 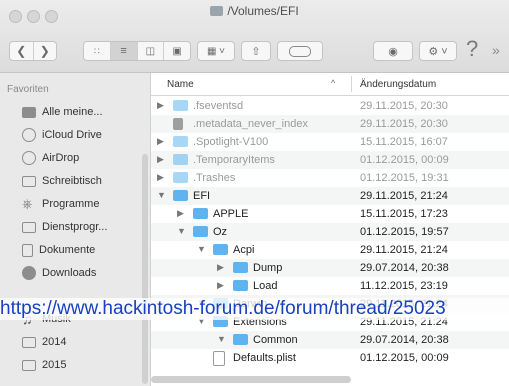 I want to click on row-name: .metadata_never_index, so click(x=250, y=124).